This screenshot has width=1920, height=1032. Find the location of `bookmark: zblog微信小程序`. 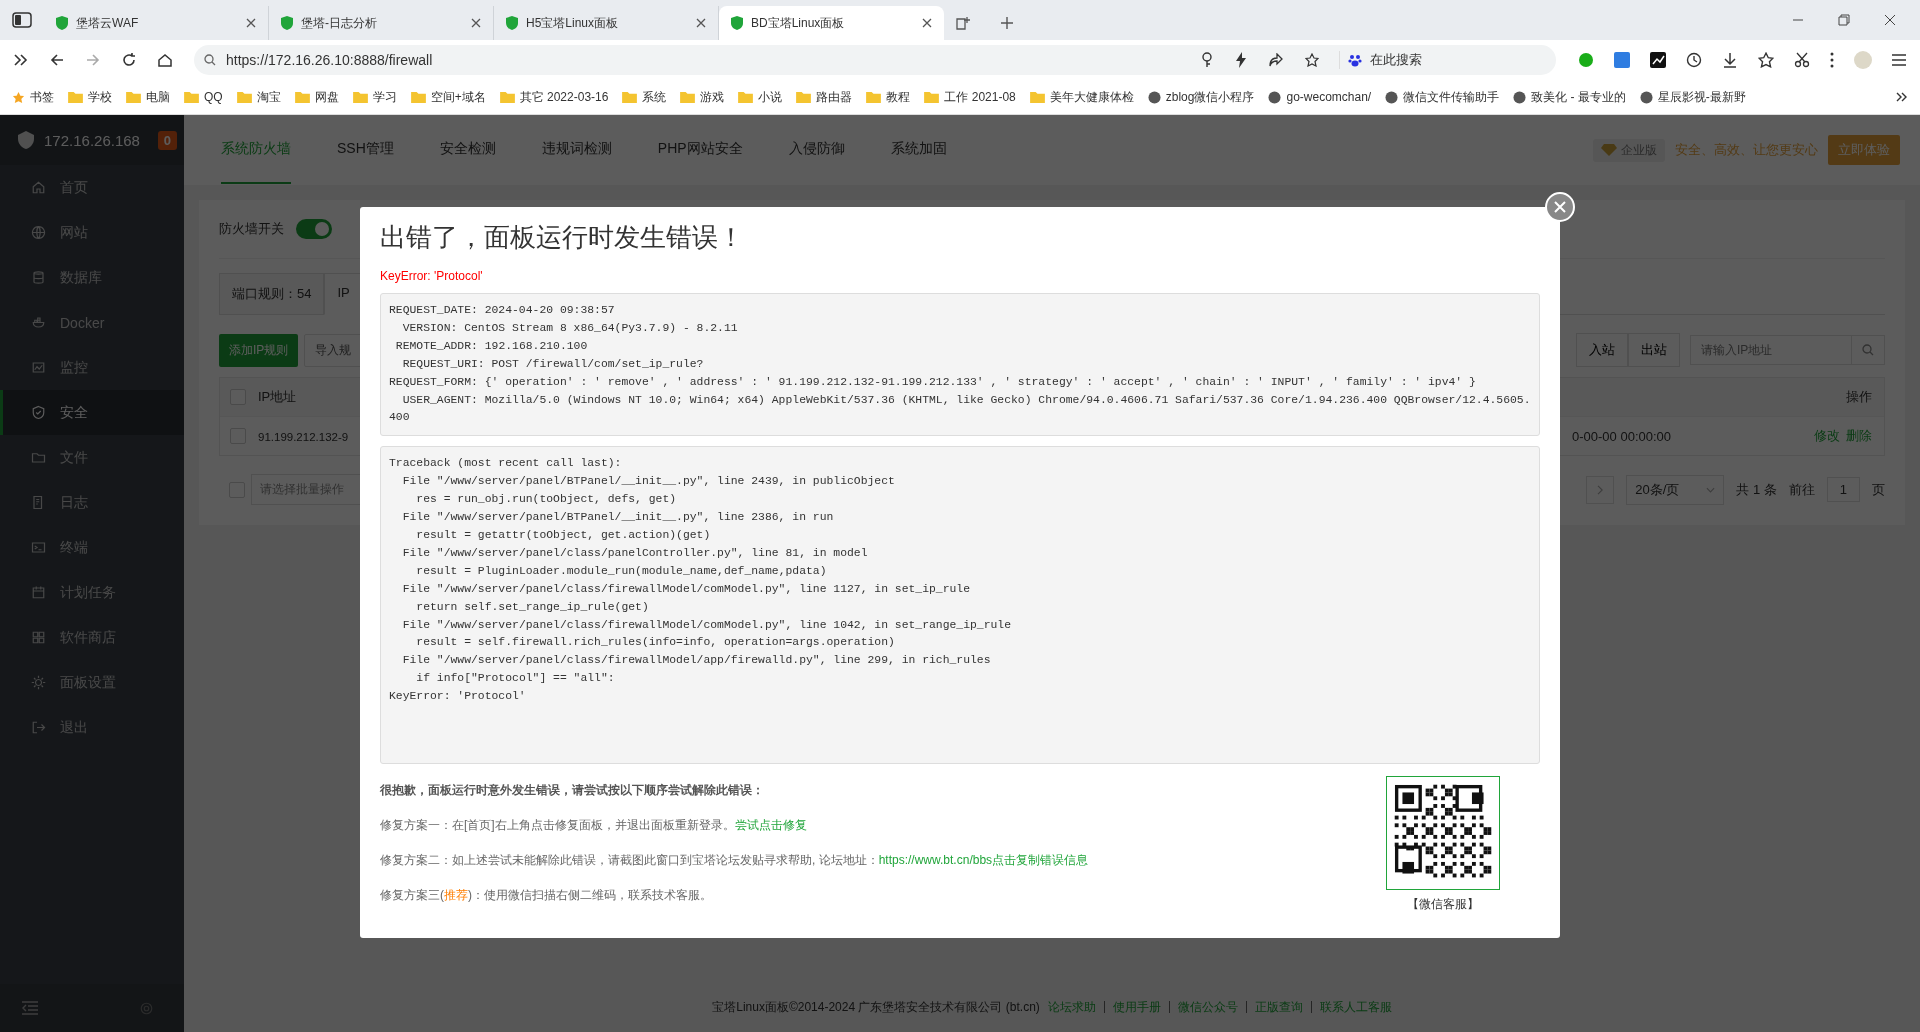

bookmark: zblog微信小程序 is located at coordinates (1201, 97).